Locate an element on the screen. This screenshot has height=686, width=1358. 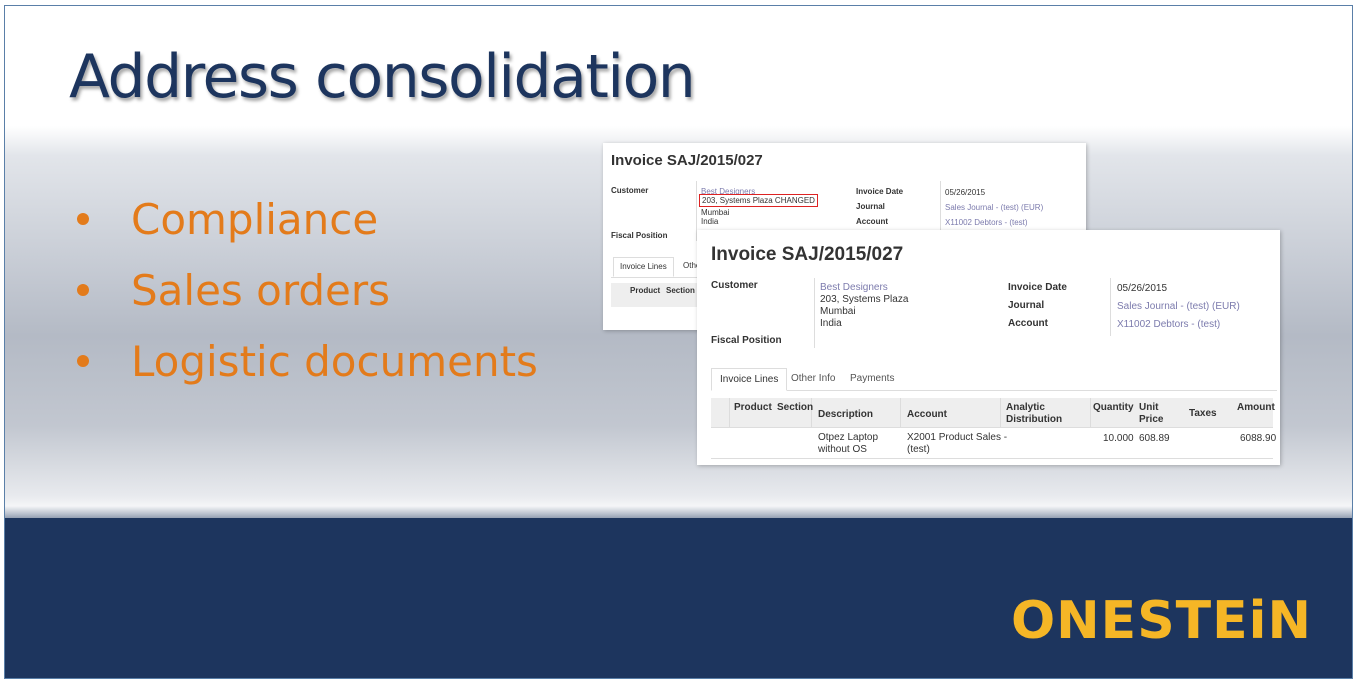
column-unit-price: Unit Price is located at coordinates (1151, 413).